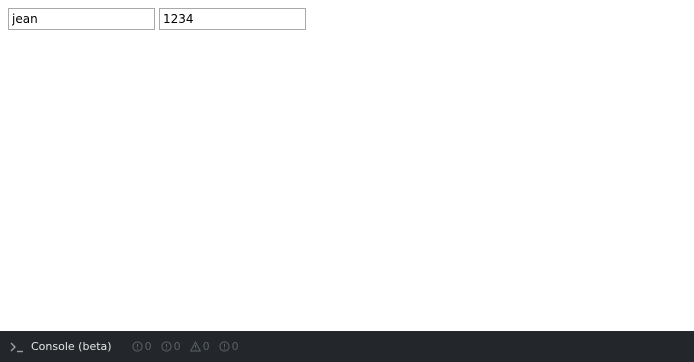  Describe the element at coordinates (195, 346) in the screenshot. I see `warning-icon` at that location.